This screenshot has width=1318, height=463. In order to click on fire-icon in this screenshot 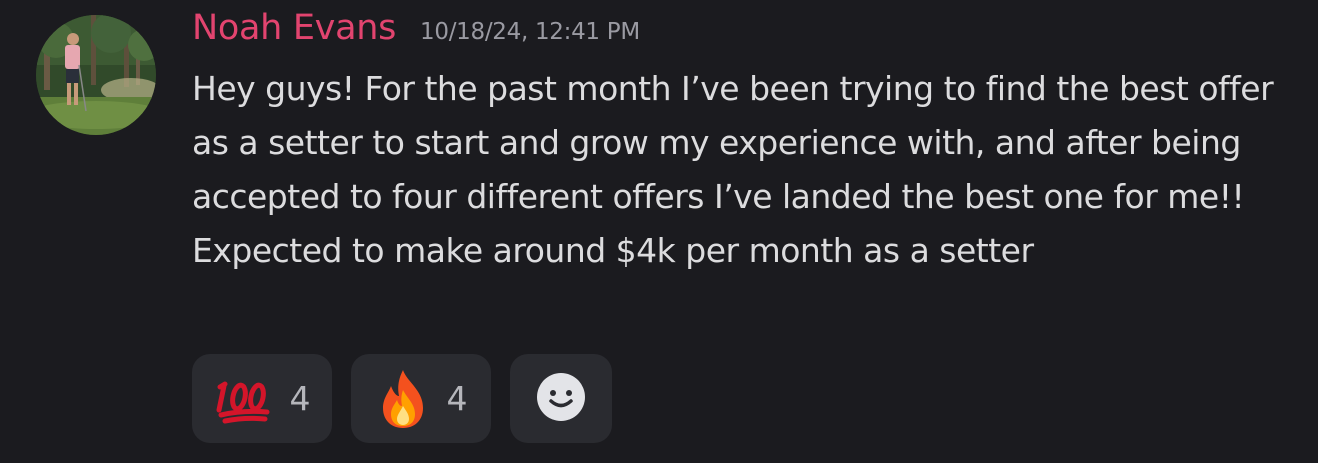, I will do `click(403, 399)`.